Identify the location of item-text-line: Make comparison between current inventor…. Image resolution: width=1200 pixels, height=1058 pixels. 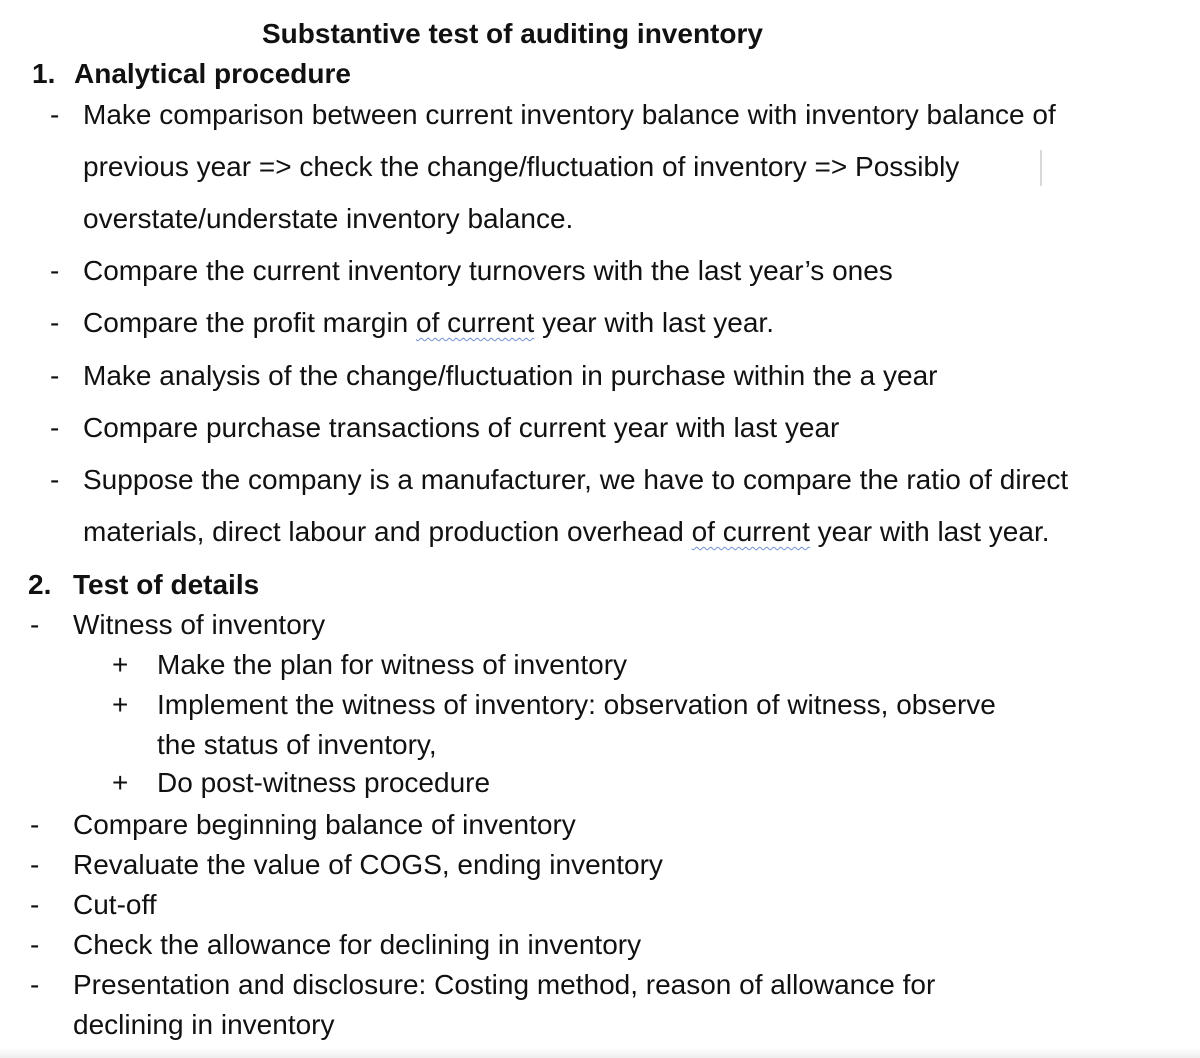
(569, 114).